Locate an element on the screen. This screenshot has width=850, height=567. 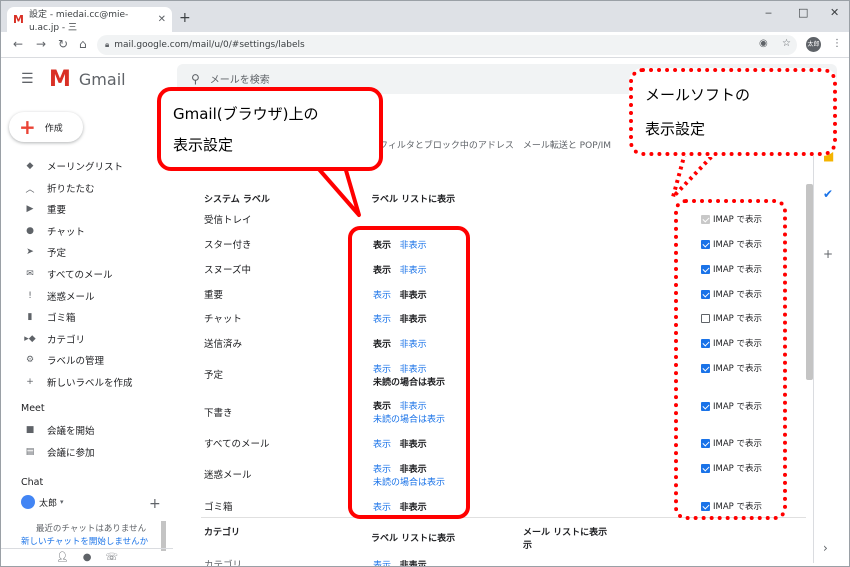
sidebar-item-label: カテゴリ is located at coordinates (66, 340).